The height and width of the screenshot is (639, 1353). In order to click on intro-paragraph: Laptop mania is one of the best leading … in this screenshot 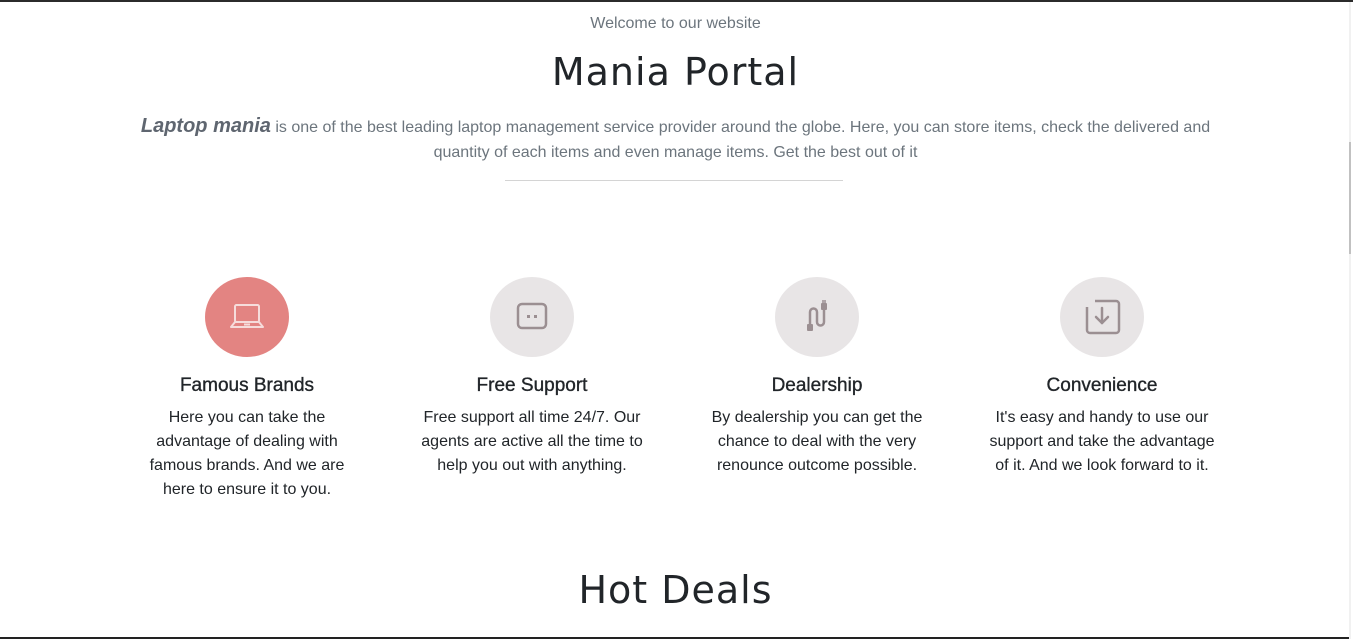, I will do `click(675, 139)`.